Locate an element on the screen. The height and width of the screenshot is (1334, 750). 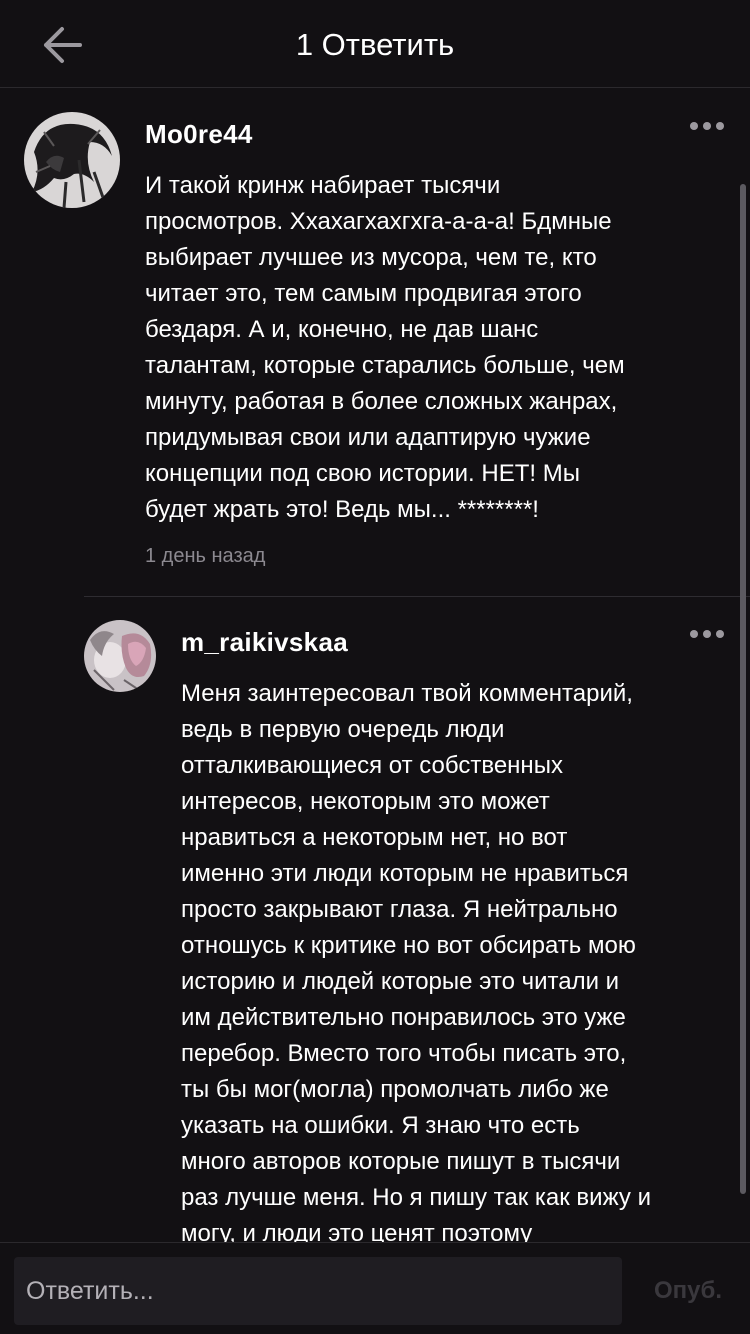
reply-bar: Опуб. is located at coordinates (375, 1288).